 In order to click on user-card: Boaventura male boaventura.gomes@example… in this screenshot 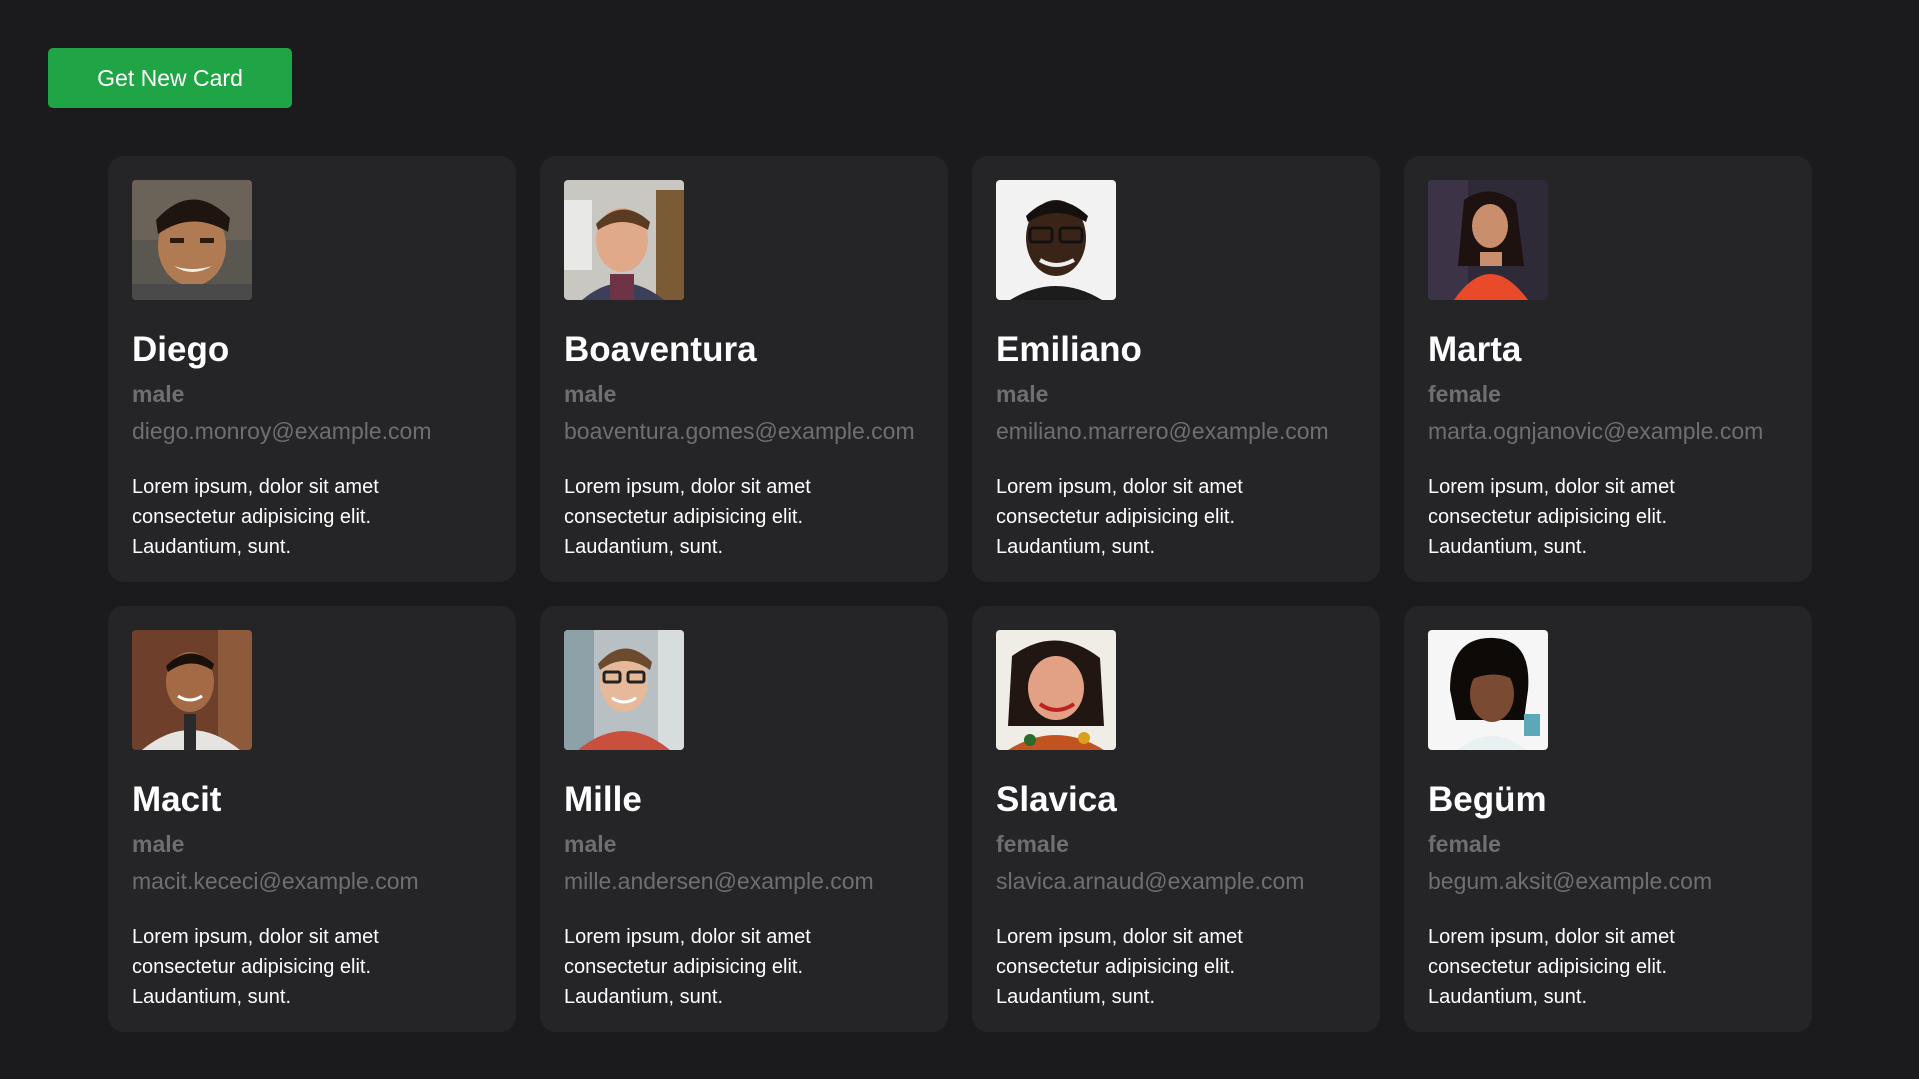, I will do `click(744, 369)`.